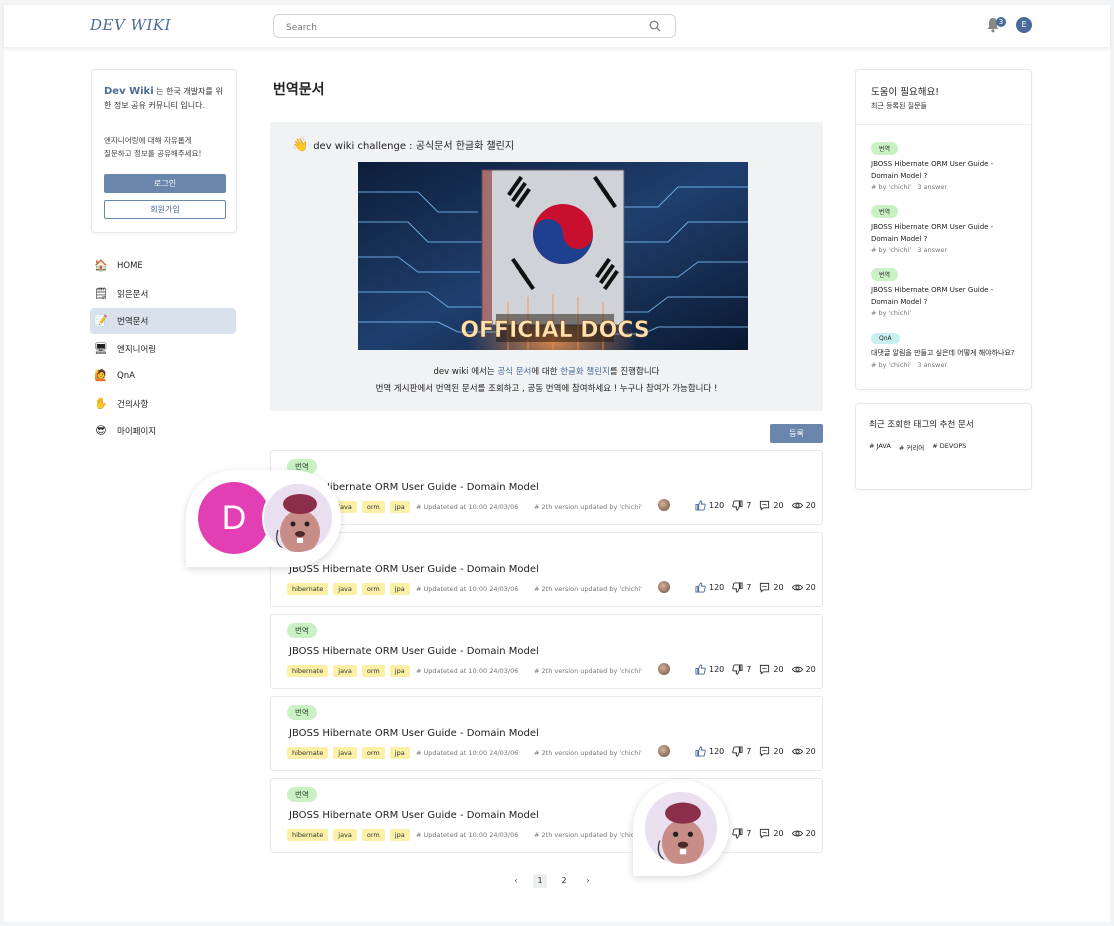  I want to click on official-docs-link: 공식 문서, so click(514, 372).